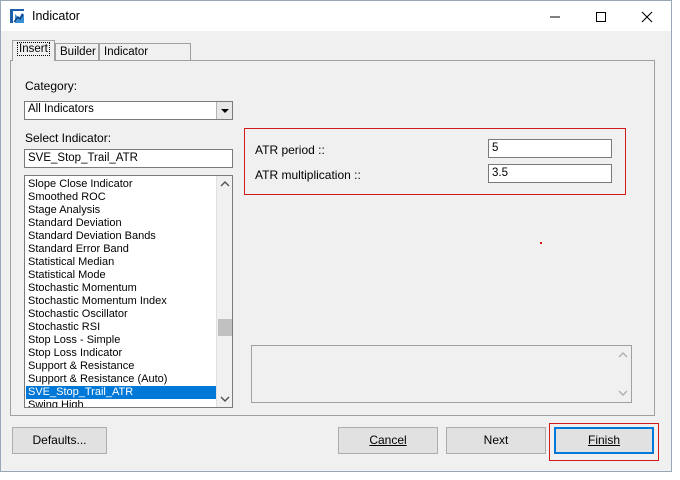  What do you see at coordinates (336, 16) in the screenshot?
I see `title-bar: Indicator` at bounding box center [336, 16].